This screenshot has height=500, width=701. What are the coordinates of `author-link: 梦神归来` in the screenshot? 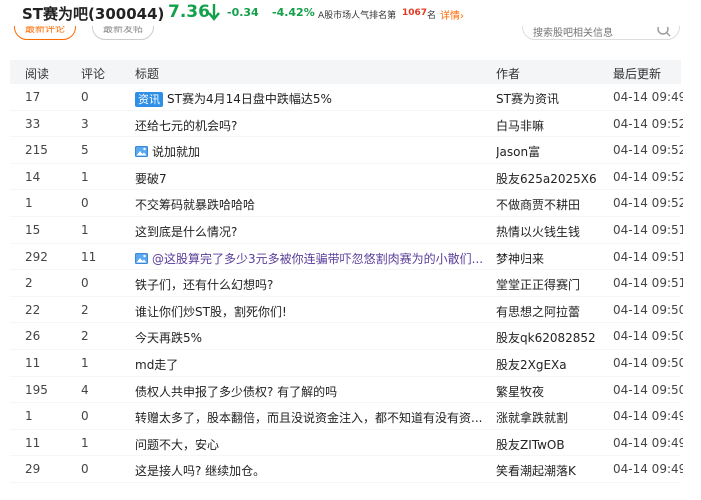 It's located at (551, 258).